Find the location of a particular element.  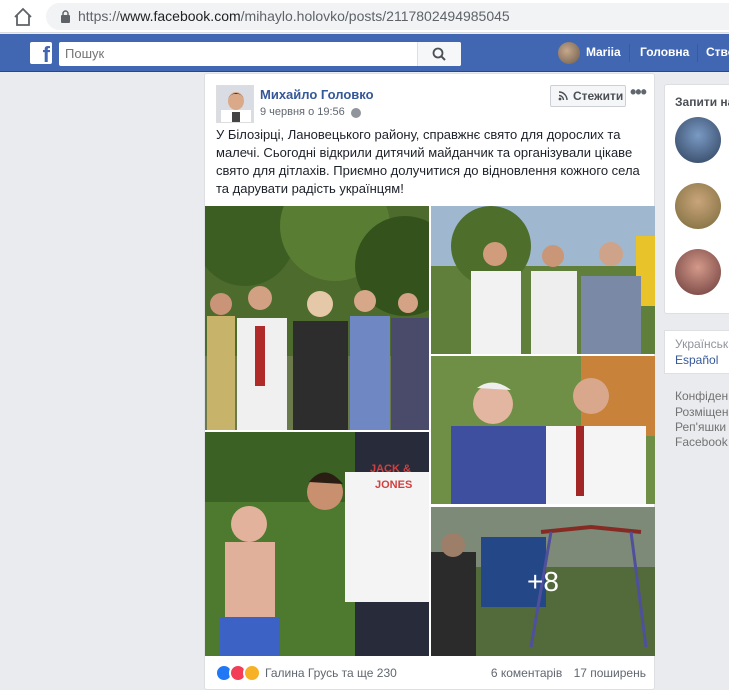

globe-icon is located at coordinates (356, 113).